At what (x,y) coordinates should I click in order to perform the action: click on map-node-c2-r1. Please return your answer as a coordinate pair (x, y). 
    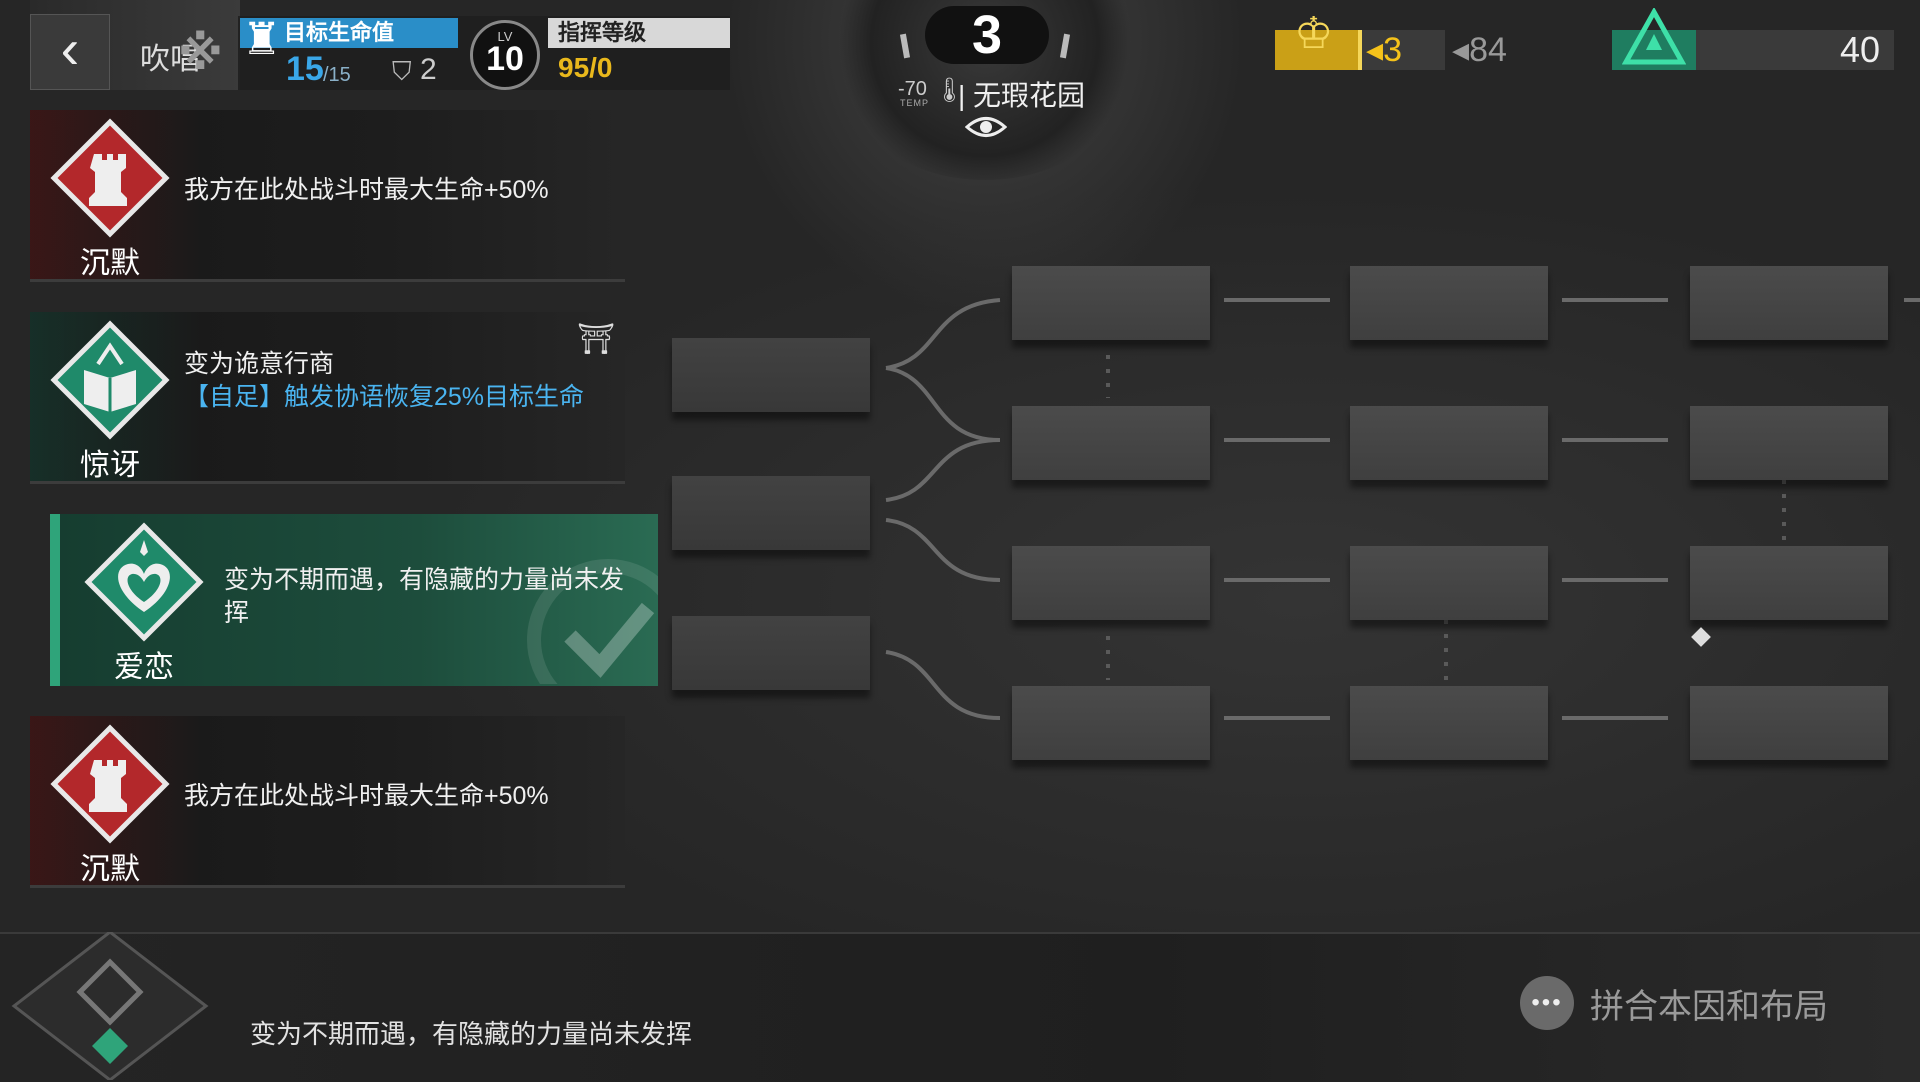
    Looking at the image, I should click on (1449, 443).